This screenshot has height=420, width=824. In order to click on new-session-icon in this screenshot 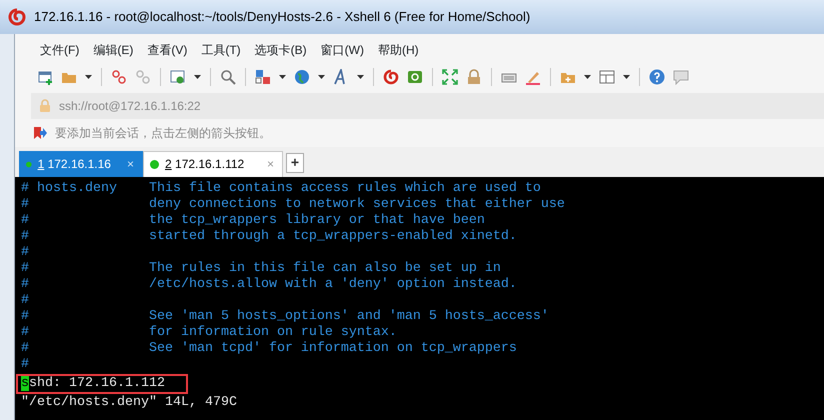, I will do `click(45, 76)`.